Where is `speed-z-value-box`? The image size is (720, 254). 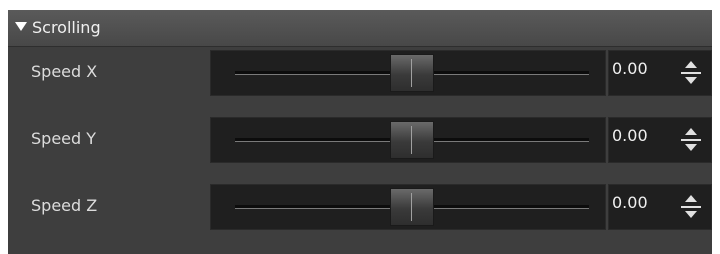 speed-z-value-box is located at coordinates (660, 207).